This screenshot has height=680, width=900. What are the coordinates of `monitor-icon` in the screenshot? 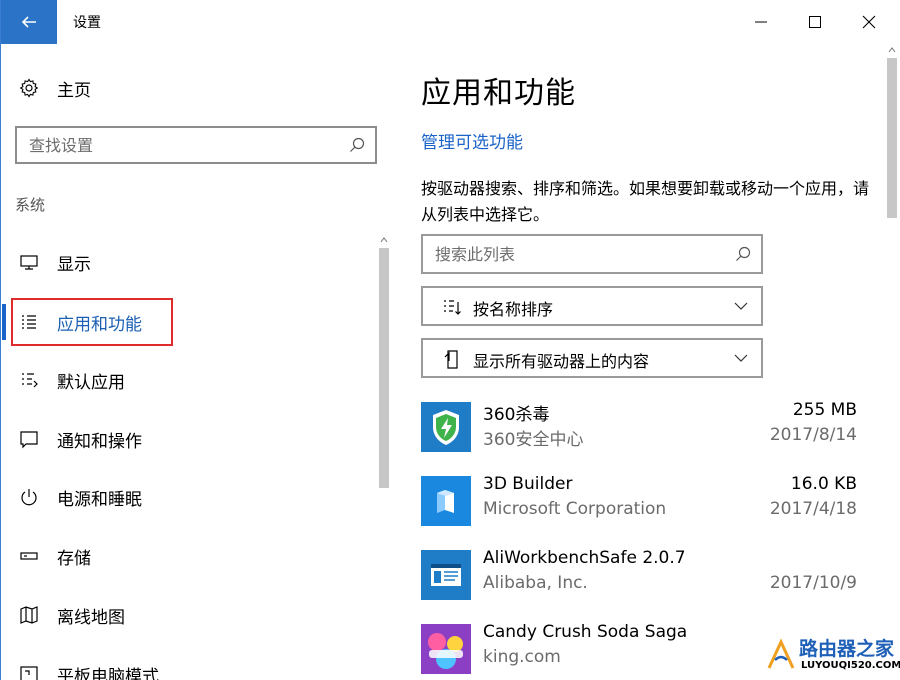 It's located at (29, 262).